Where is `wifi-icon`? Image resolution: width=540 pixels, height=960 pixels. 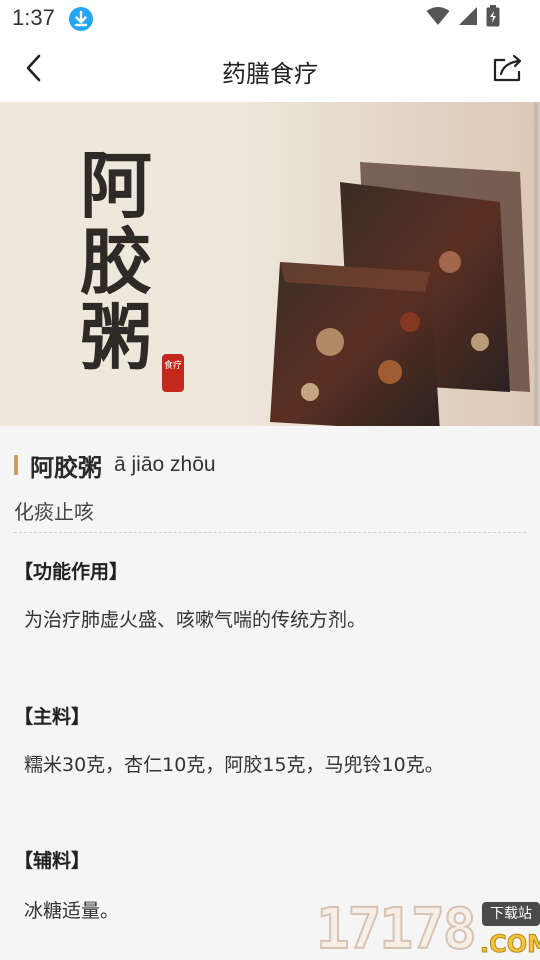
wifi-icon is located at coordinates (438, 18).